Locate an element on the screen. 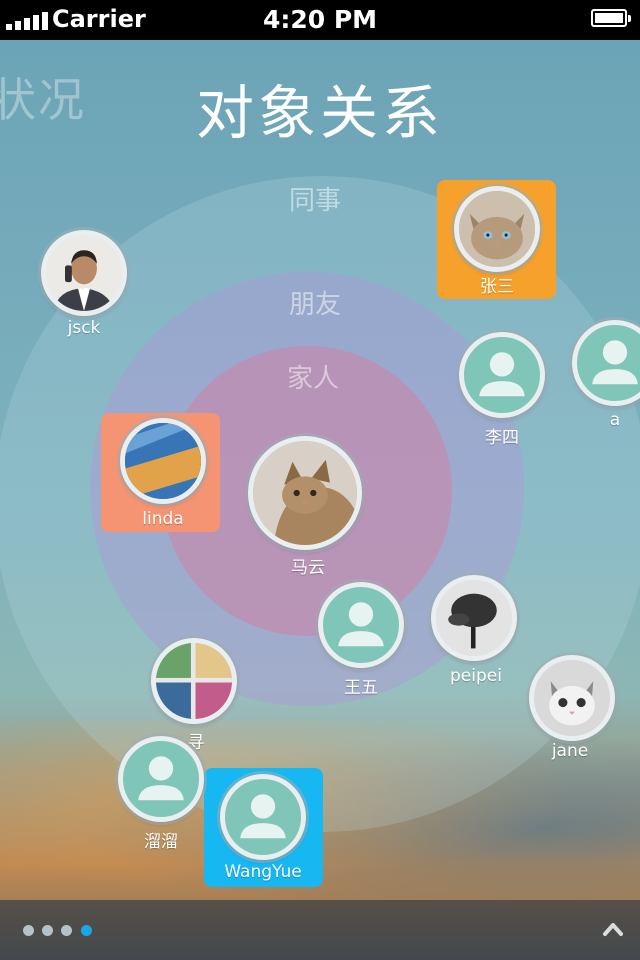 The width and height of the screenshot is (640, 960). contact-label: 李四 is located at coordinates (502, 438).